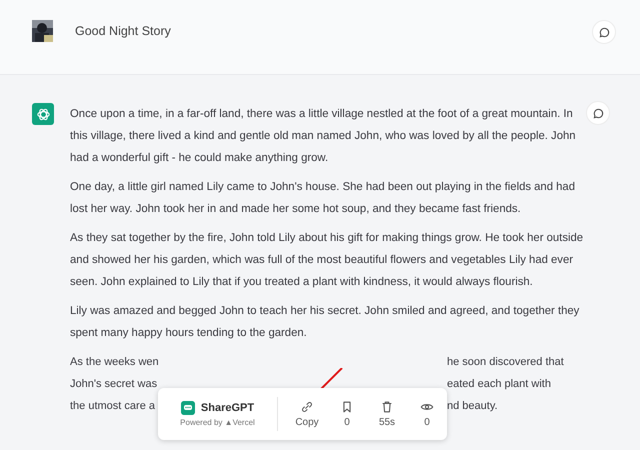 This screenshot has height=450, width=640. What do you see at coordinates (114, 362) in the screenshot?
I see `message-text: As the weeks wen` at bounding box center [114, 362].